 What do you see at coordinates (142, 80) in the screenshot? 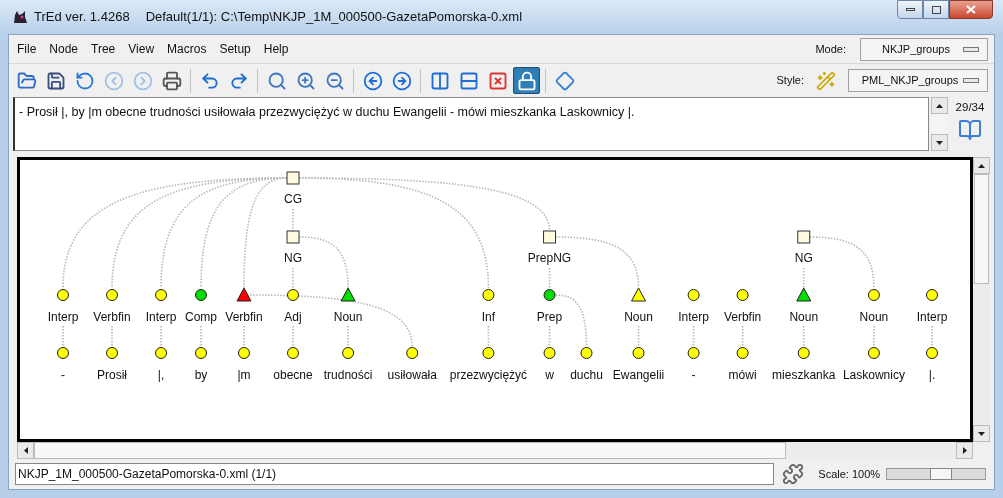
I see `forward-icon` at bounding box center [142, 80].